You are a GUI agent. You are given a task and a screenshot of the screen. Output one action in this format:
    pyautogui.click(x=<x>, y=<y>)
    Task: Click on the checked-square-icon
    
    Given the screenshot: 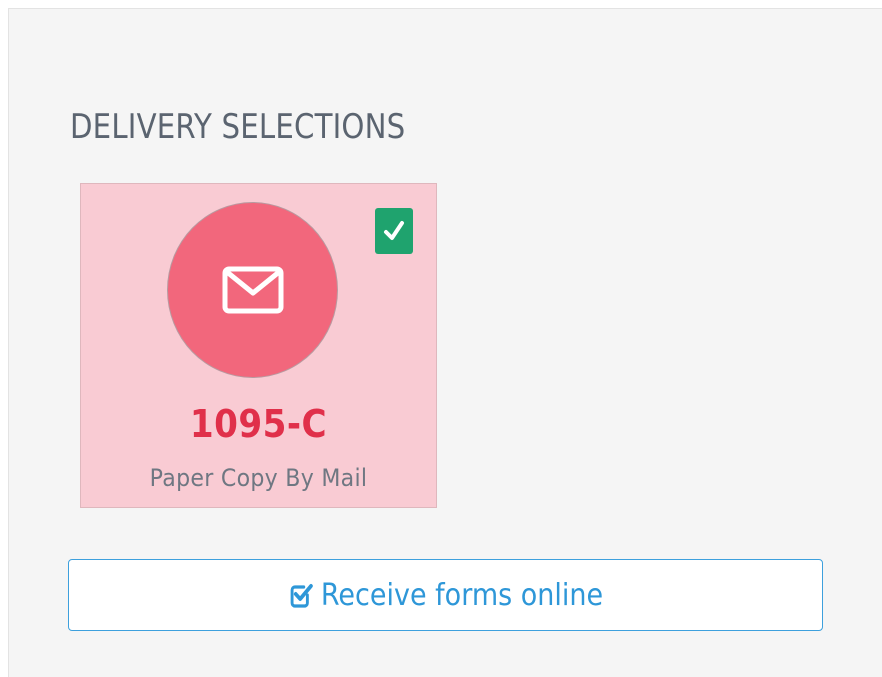 What is the action you would take?
    pyautogui.click(x=300, y=595)
    